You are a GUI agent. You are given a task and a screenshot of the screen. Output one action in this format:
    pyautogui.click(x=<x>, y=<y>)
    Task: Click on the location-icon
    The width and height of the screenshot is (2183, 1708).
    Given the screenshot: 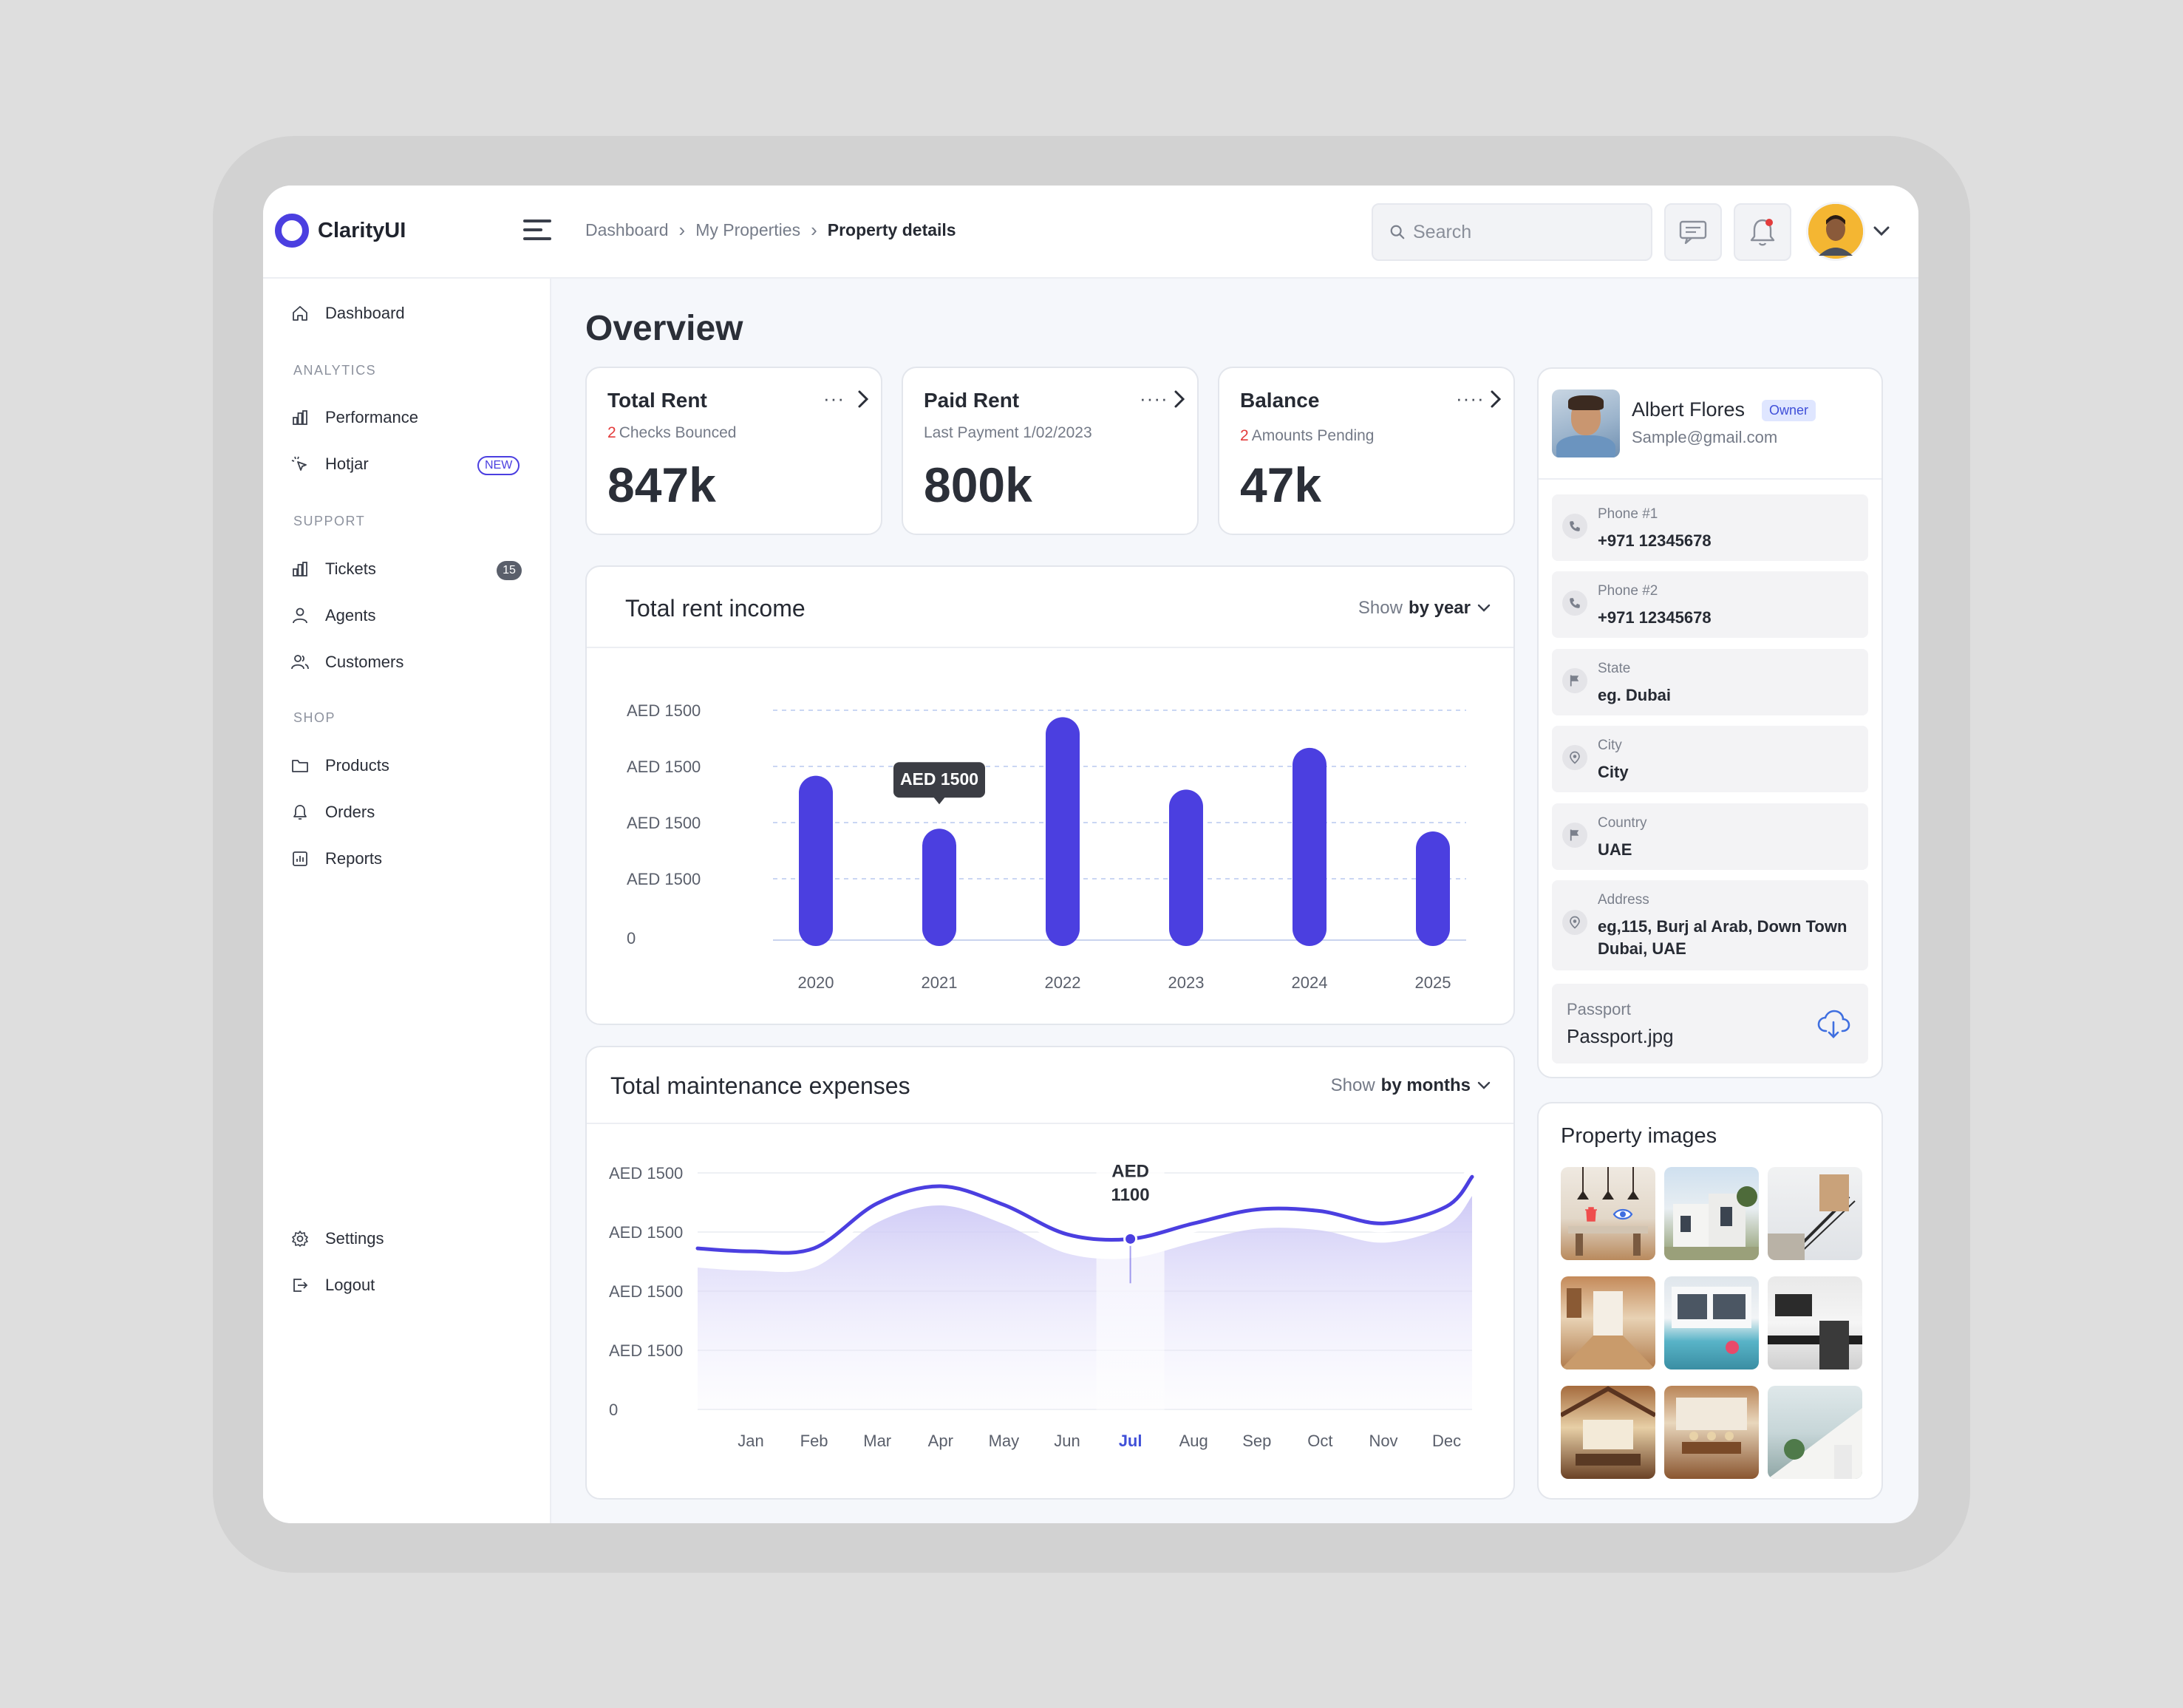 What is the action you would take?
    pyautogui.click(x=1574, y=922)
    